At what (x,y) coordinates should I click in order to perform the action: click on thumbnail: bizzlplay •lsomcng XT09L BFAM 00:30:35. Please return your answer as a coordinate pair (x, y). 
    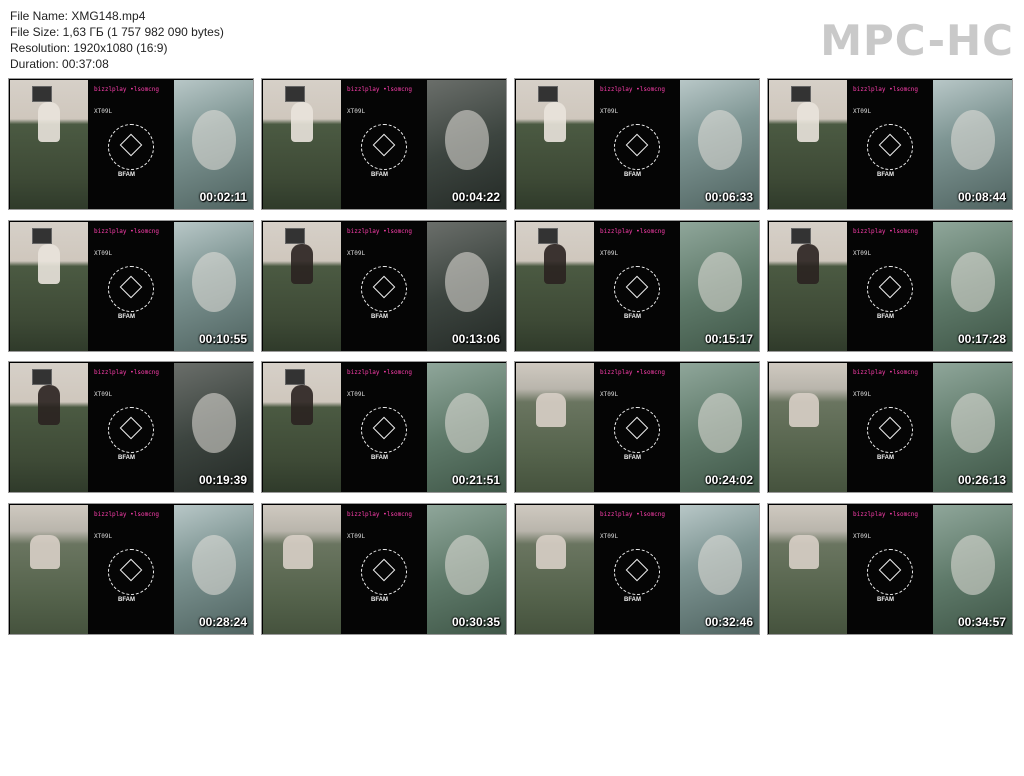
    Looking at the image, I should click on (384, 568).